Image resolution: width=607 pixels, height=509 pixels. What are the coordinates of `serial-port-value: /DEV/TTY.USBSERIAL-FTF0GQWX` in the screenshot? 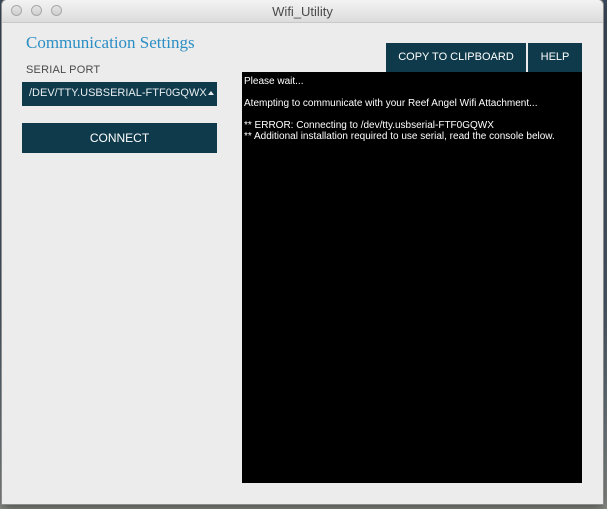 It's located at (118, 93).